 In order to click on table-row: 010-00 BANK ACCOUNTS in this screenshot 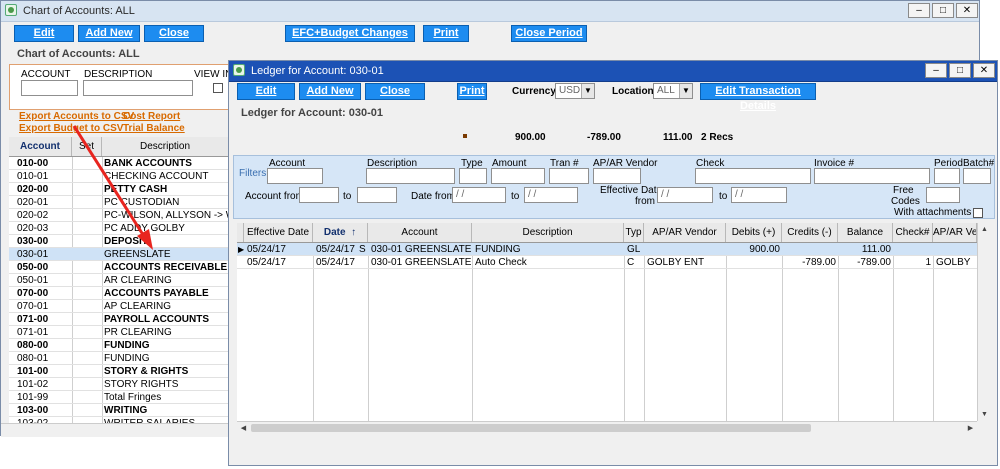, I will do `click(119, 163)`.